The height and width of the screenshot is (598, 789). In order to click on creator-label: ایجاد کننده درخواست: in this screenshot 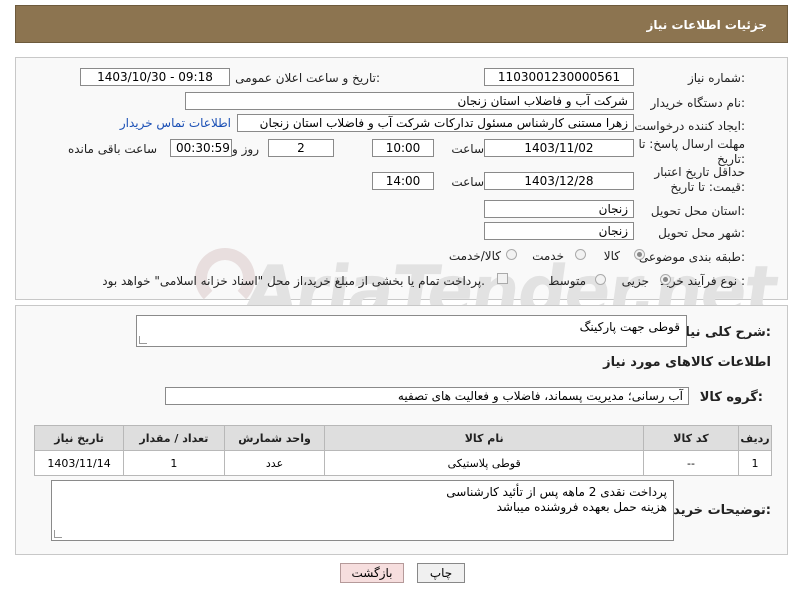, I will do `click(689, 126)`.